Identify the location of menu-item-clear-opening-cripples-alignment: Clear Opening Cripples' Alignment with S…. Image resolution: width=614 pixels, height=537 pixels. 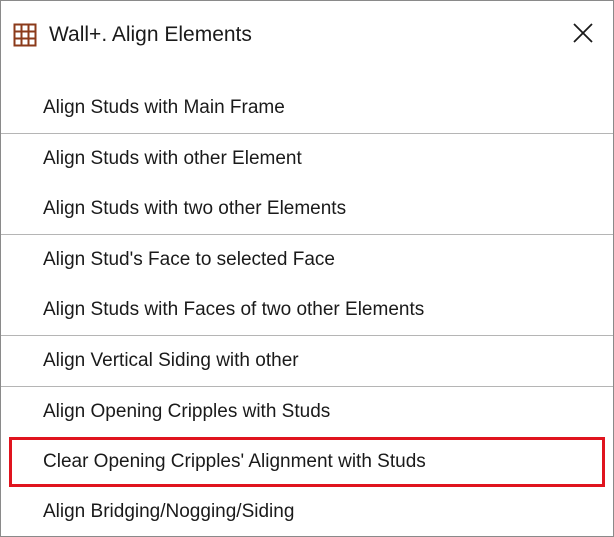
(307, 462).